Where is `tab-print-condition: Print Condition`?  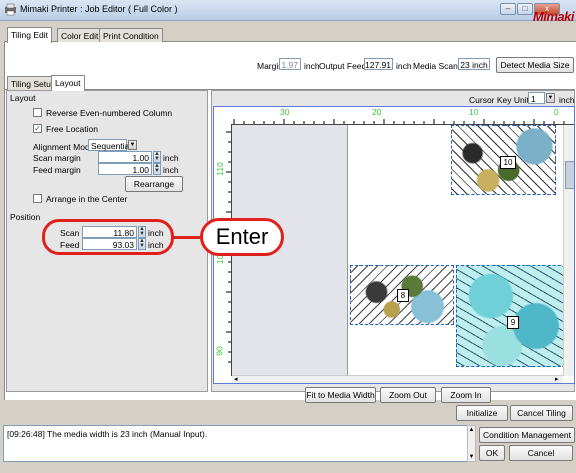 tab-print-condition: Print Condition is located at coordinates (131, 35).